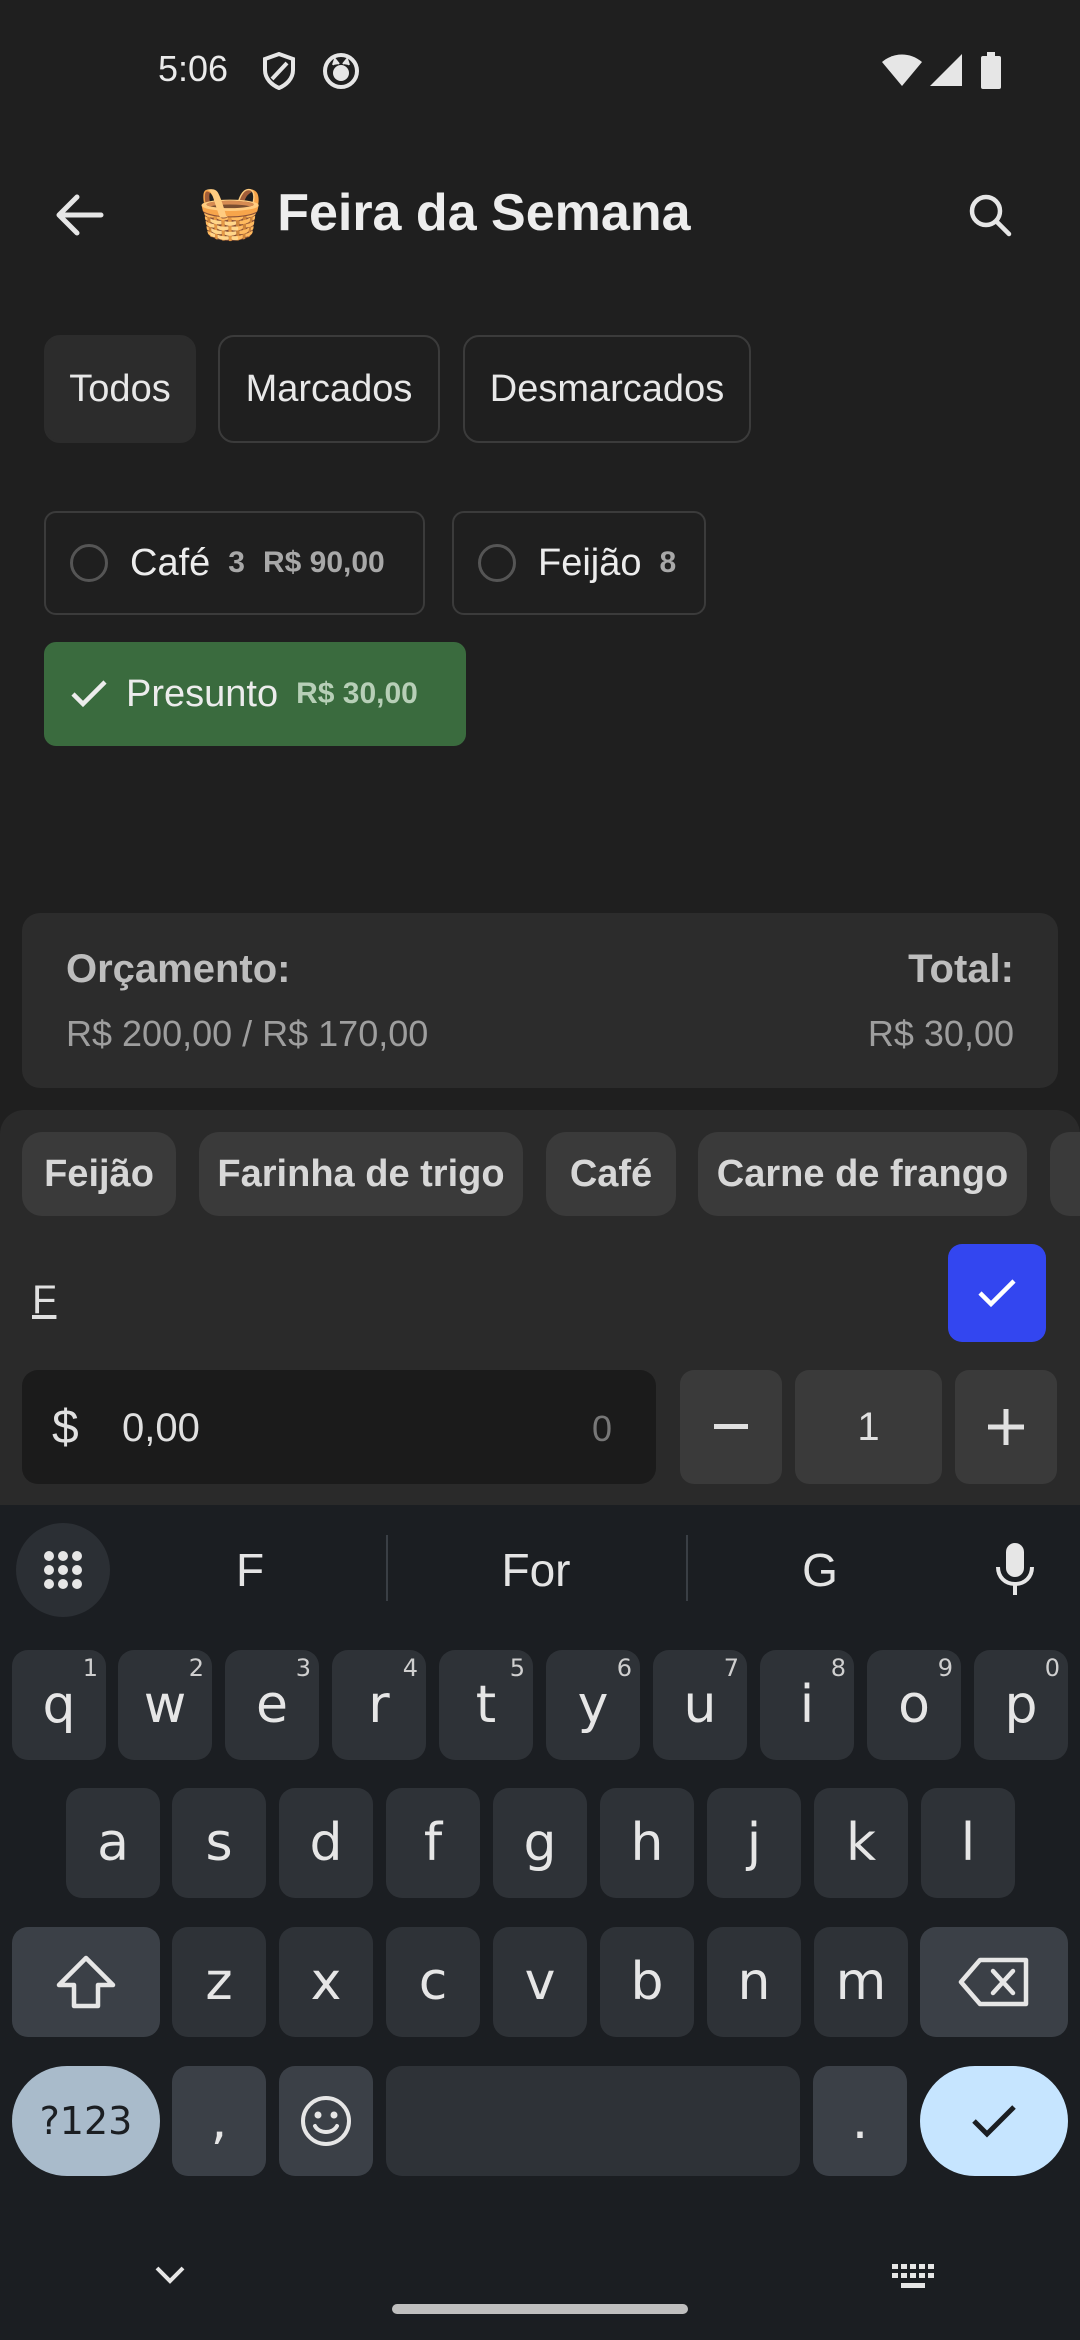 Image resolution: width=1080 pixels, height=2340 pixels. What do you see at coordinates (540, 2290) in the screenshot?
I see `navigation-bar` at bounding box center [540, 2290].